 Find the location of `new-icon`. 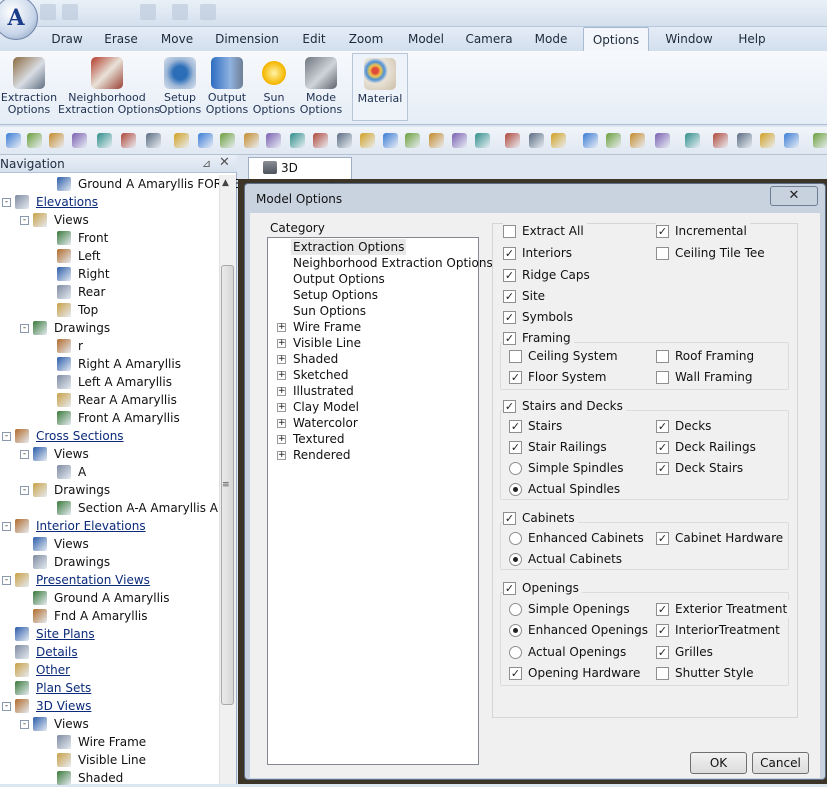

new-icon is located at coordinates (48, 12).